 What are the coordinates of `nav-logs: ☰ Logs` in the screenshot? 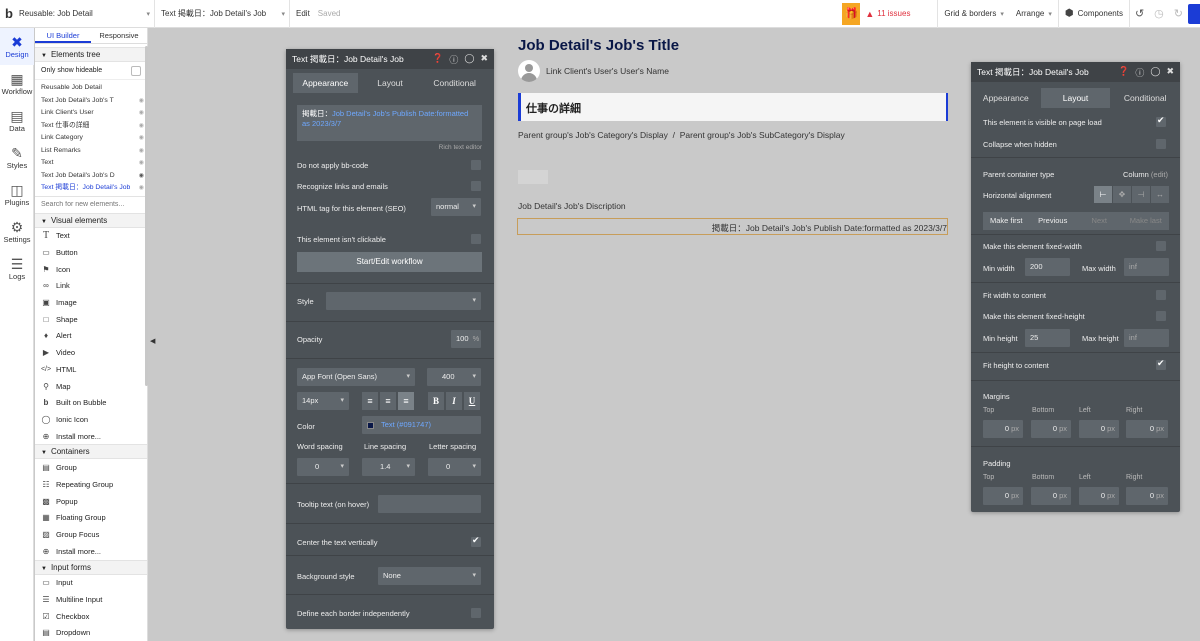 It's located at (17, 268).